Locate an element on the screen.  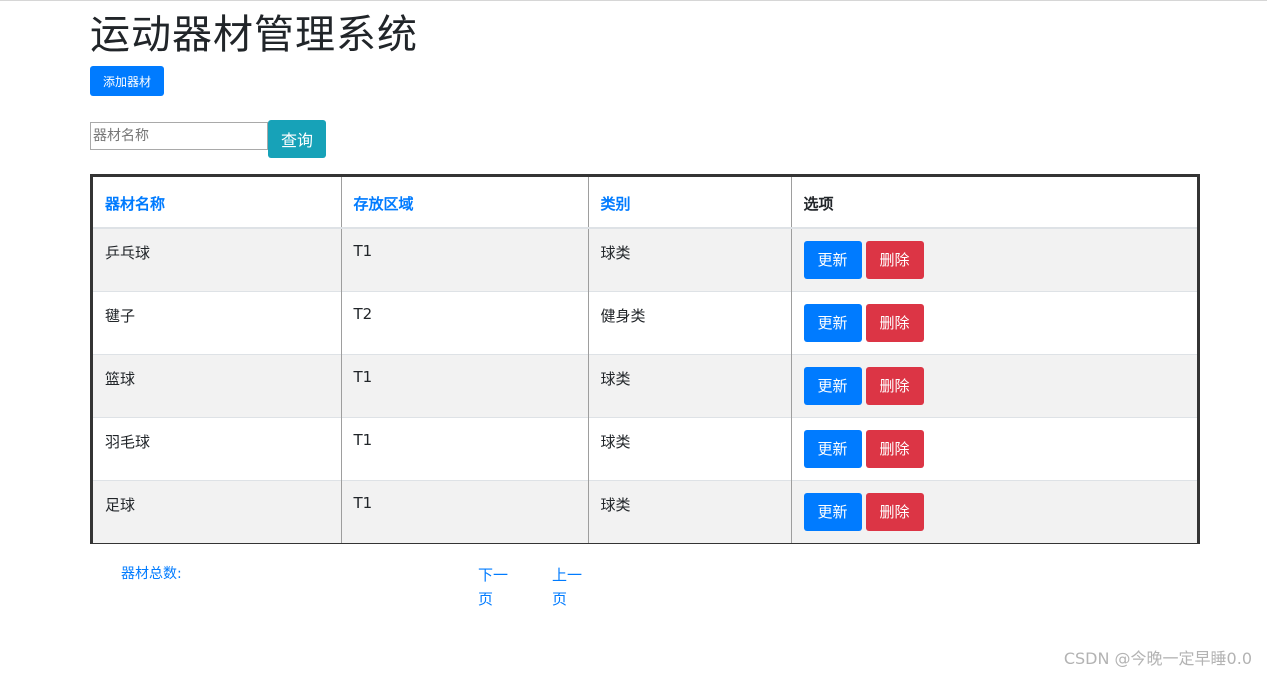
table-row: 乒乓球 T1 球类 更新 删除 is located at coordinates (645, 259).